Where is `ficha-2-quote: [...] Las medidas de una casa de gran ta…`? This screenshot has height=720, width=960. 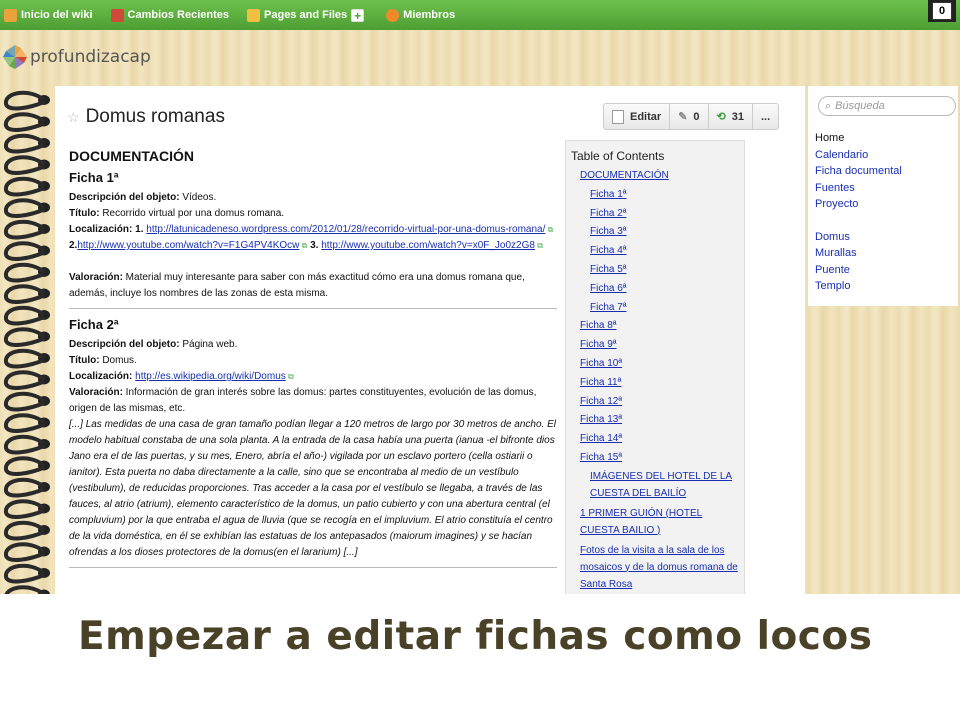
ficha-2-quote: [...] Las medidas de una casa de gran ta… is located at coordinates (312, 488).